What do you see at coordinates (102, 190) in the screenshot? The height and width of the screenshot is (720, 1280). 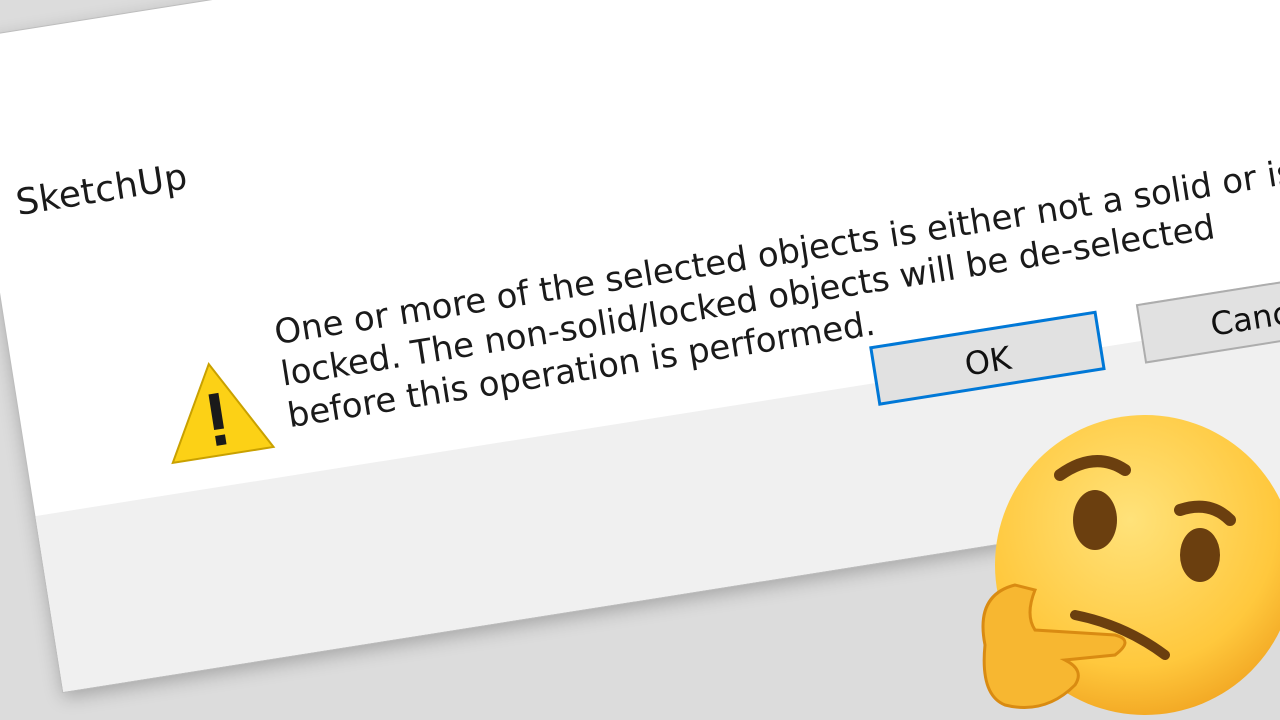 I see `dialog-title: SketchUp` at bounding box center [102, 190].